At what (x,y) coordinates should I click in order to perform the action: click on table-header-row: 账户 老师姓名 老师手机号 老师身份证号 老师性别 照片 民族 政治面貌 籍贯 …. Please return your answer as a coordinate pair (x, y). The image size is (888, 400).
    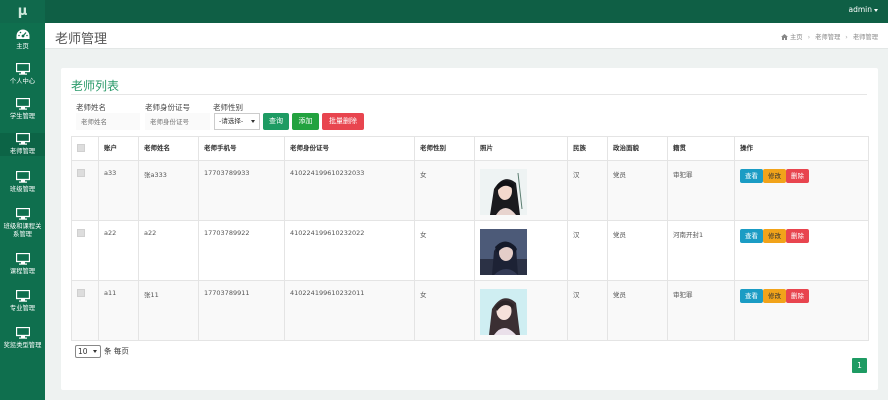
    Looking at the image, I should click on (470, 148).